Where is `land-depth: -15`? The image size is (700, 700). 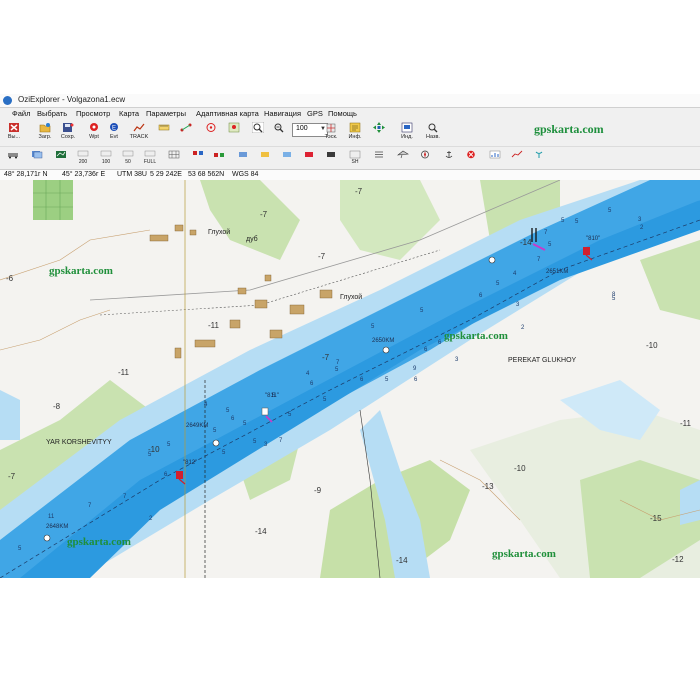
land-depth: -15 is located at coordinates (656, 518).